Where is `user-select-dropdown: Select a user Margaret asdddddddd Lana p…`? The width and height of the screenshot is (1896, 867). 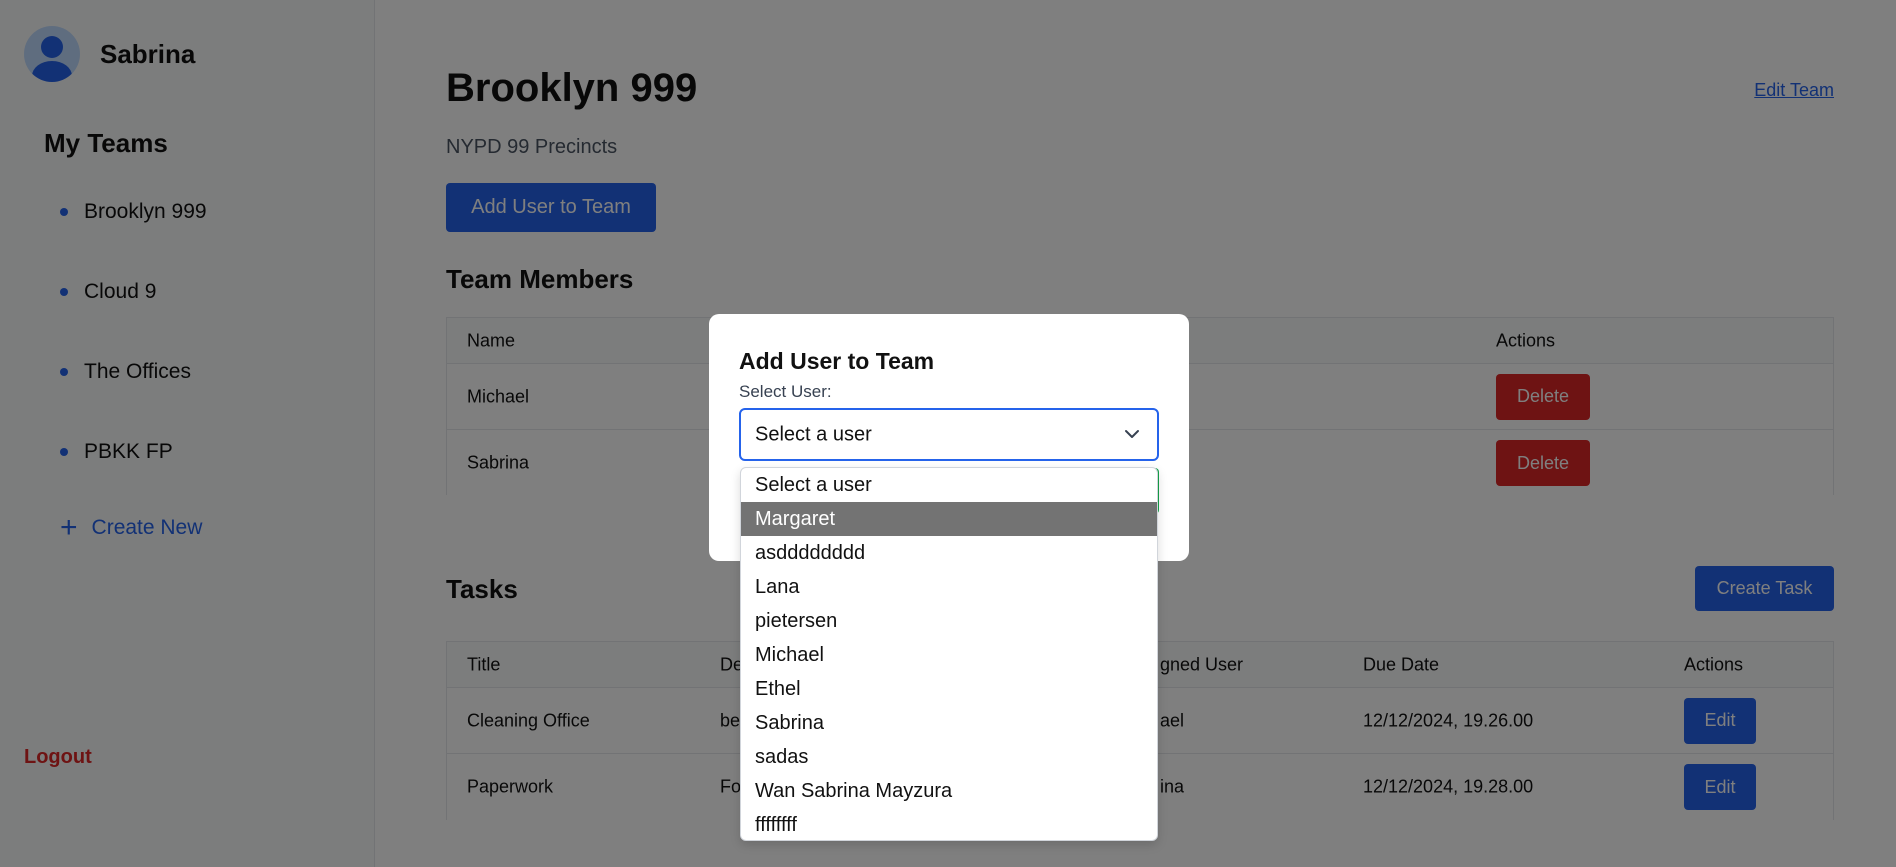
user-select-dropdown: Select a user Margaret asdddddddd Lana p… is located at coordinates (949, 654).